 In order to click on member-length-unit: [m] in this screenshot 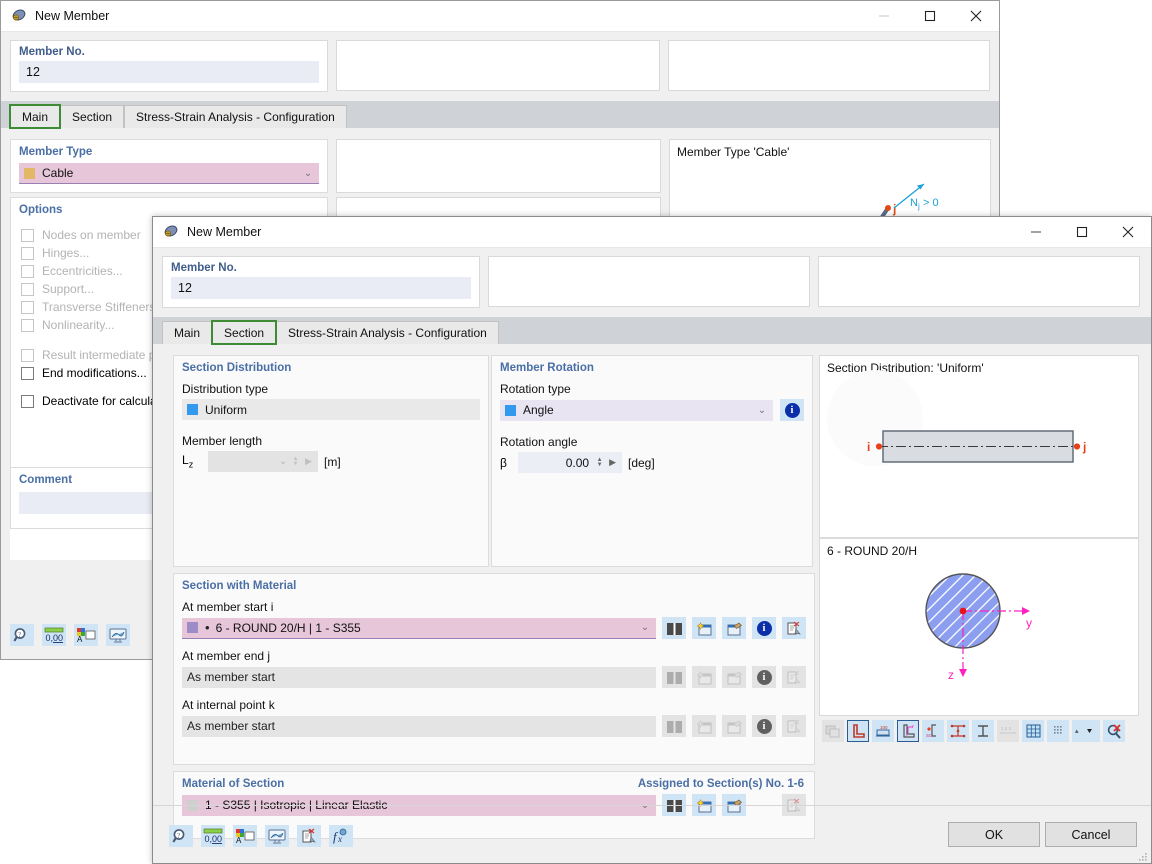, I will do `click(332, 461)`.